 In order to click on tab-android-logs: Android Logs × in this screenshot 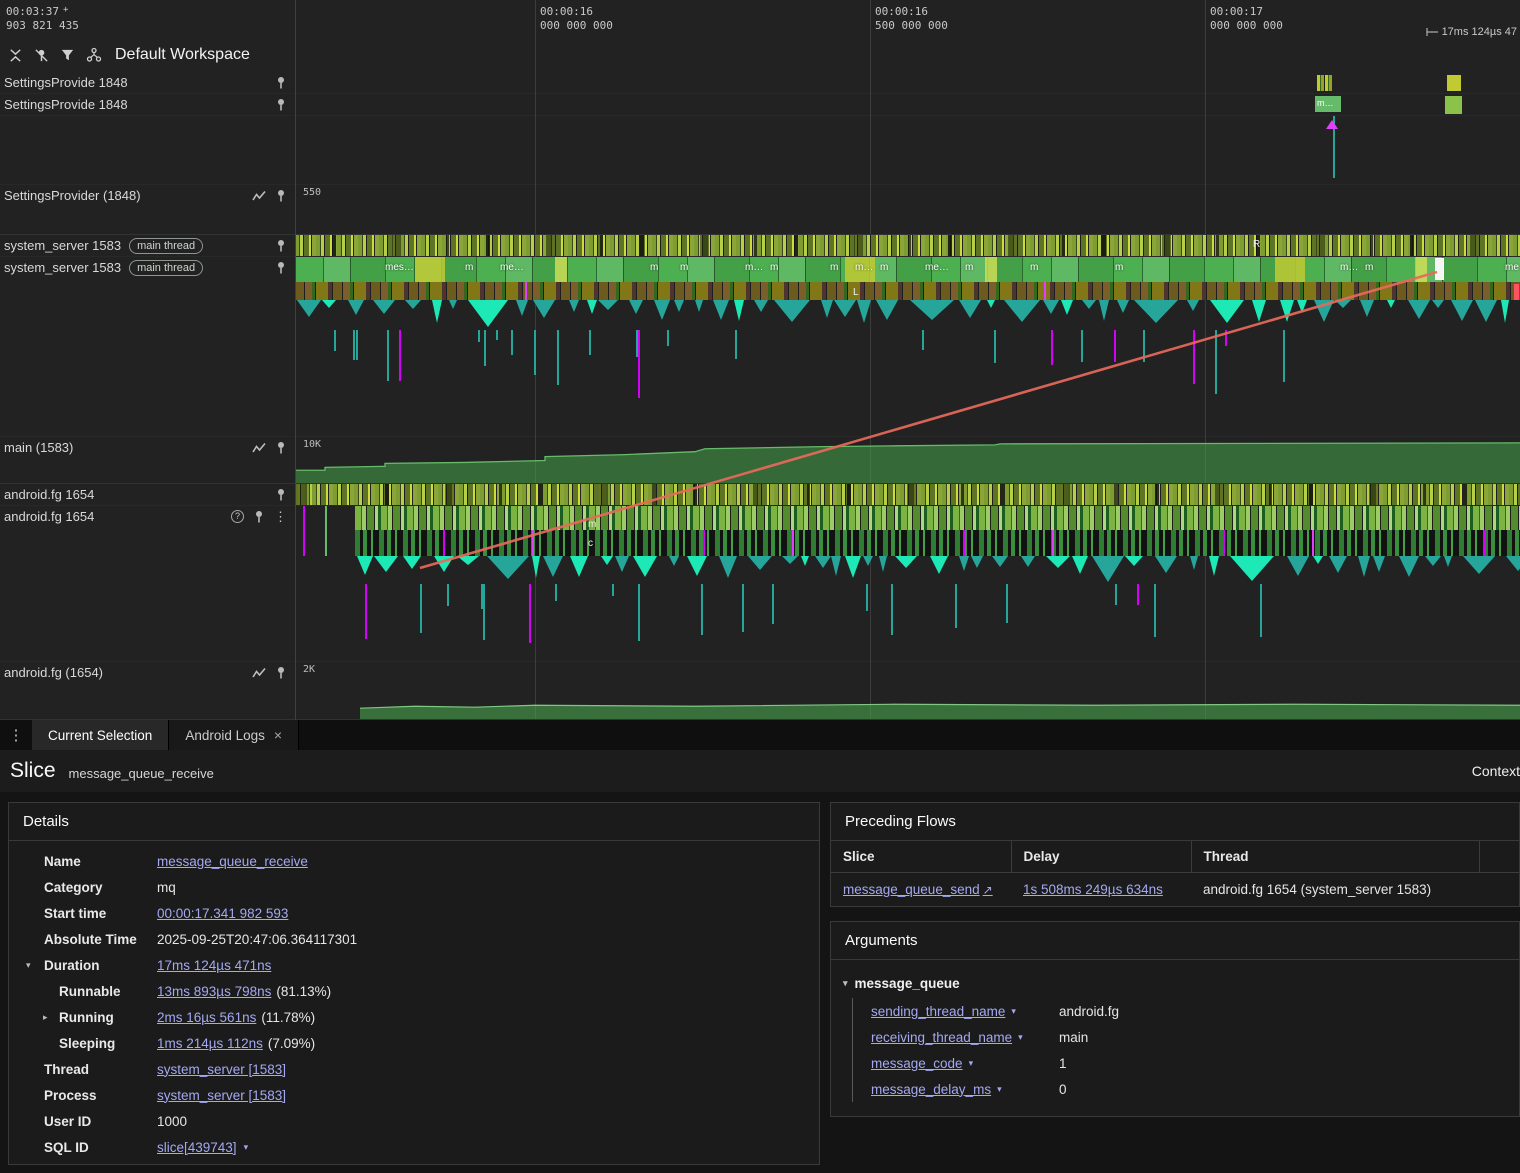, I will do `click(234, 735)`.